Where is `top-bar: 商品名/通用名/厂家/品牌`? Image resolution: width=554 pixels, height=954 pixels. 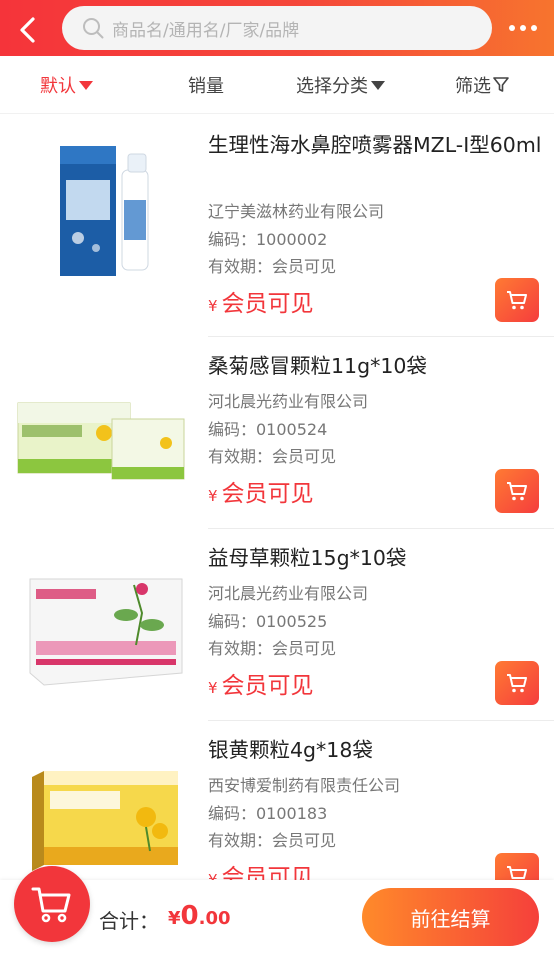 top-bar: 商品名/通用名/厂家/品牌 is located at coordinates (277, 28).